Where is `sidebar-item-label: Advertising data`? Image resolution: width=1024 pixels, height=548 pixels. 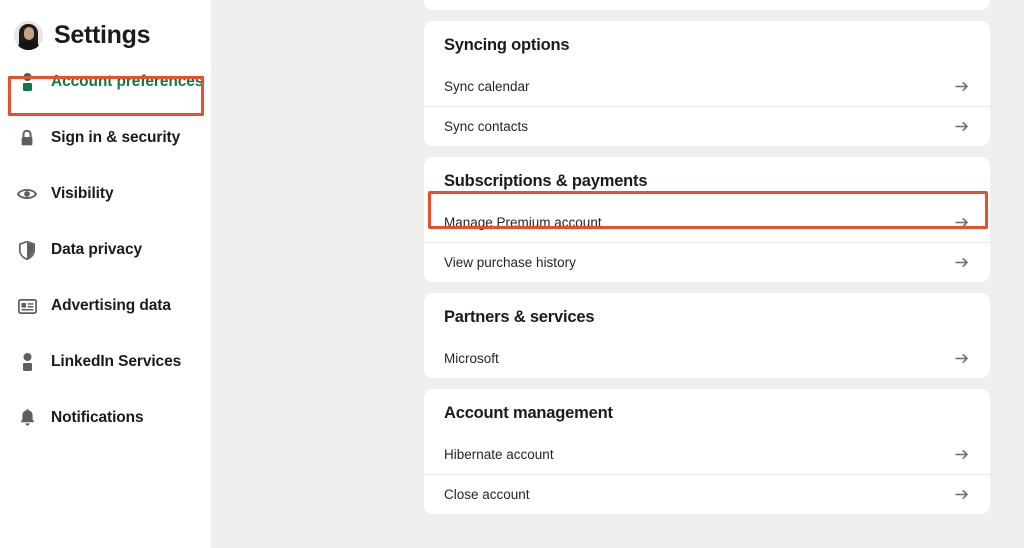 sidebar-item-label: Advertising data is located at coordinates (111, 305).